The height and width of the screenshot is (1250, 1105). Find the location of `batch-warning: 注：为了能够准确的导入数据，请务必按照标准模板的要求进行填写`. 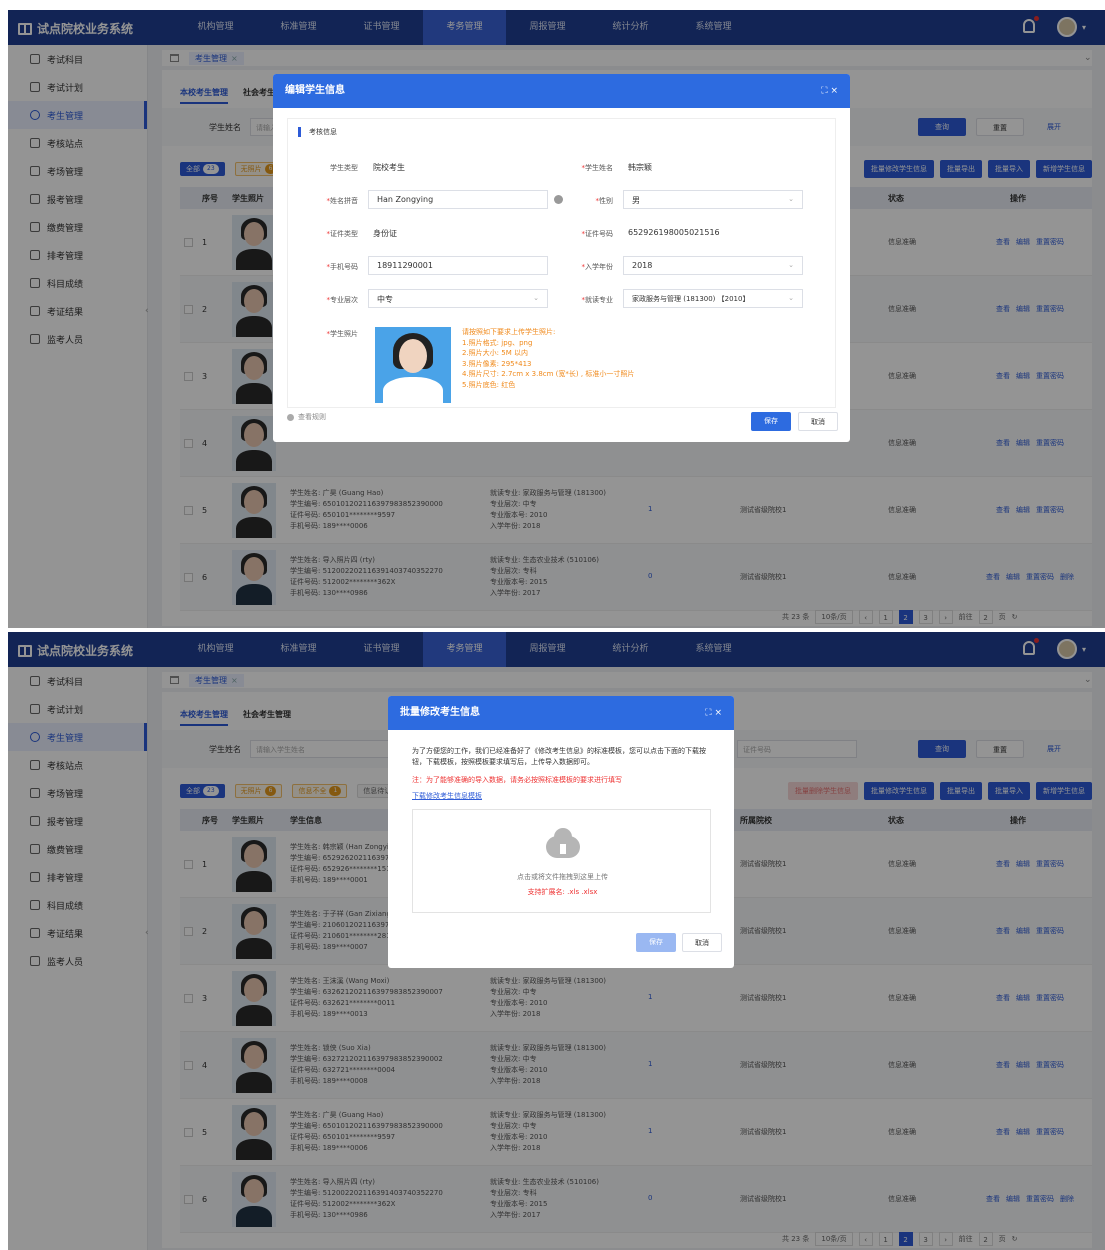

batch-warning: 注：为了能够准确的导入数据，请务必按照标准模板的要求进行填写 is located at coordinates (517, 780).